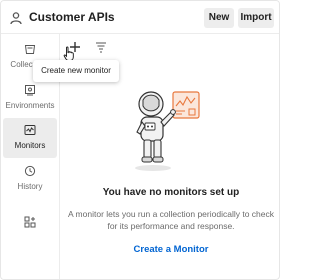 The image size is (320, 280). Describe the element at coordinates (16, 18) in the screenshot. I see `workspace-person-icon` at that location.